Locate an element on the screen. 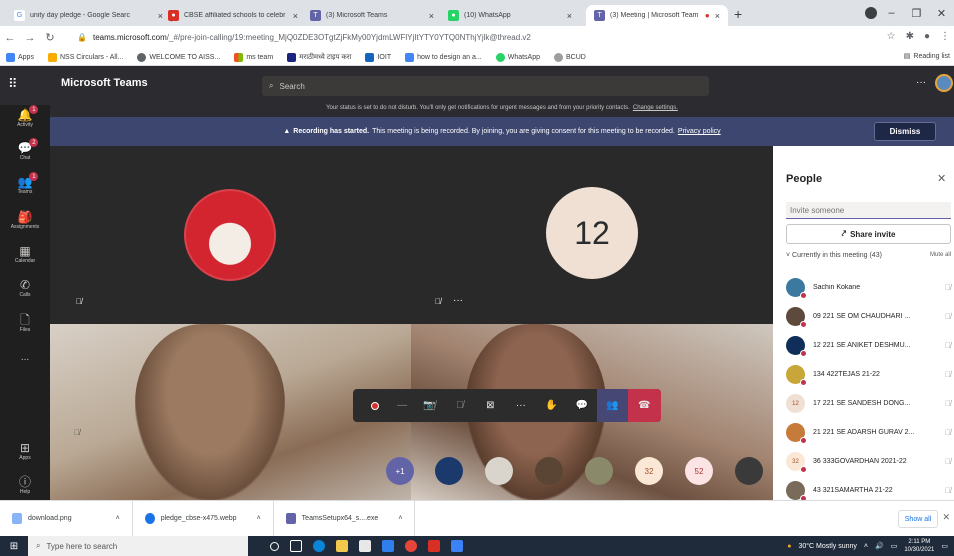 The height and width of the screenshot is (556, 954). tab-google-search: G unity day pledge - Google Searc × is located at coordinates (88, 15).